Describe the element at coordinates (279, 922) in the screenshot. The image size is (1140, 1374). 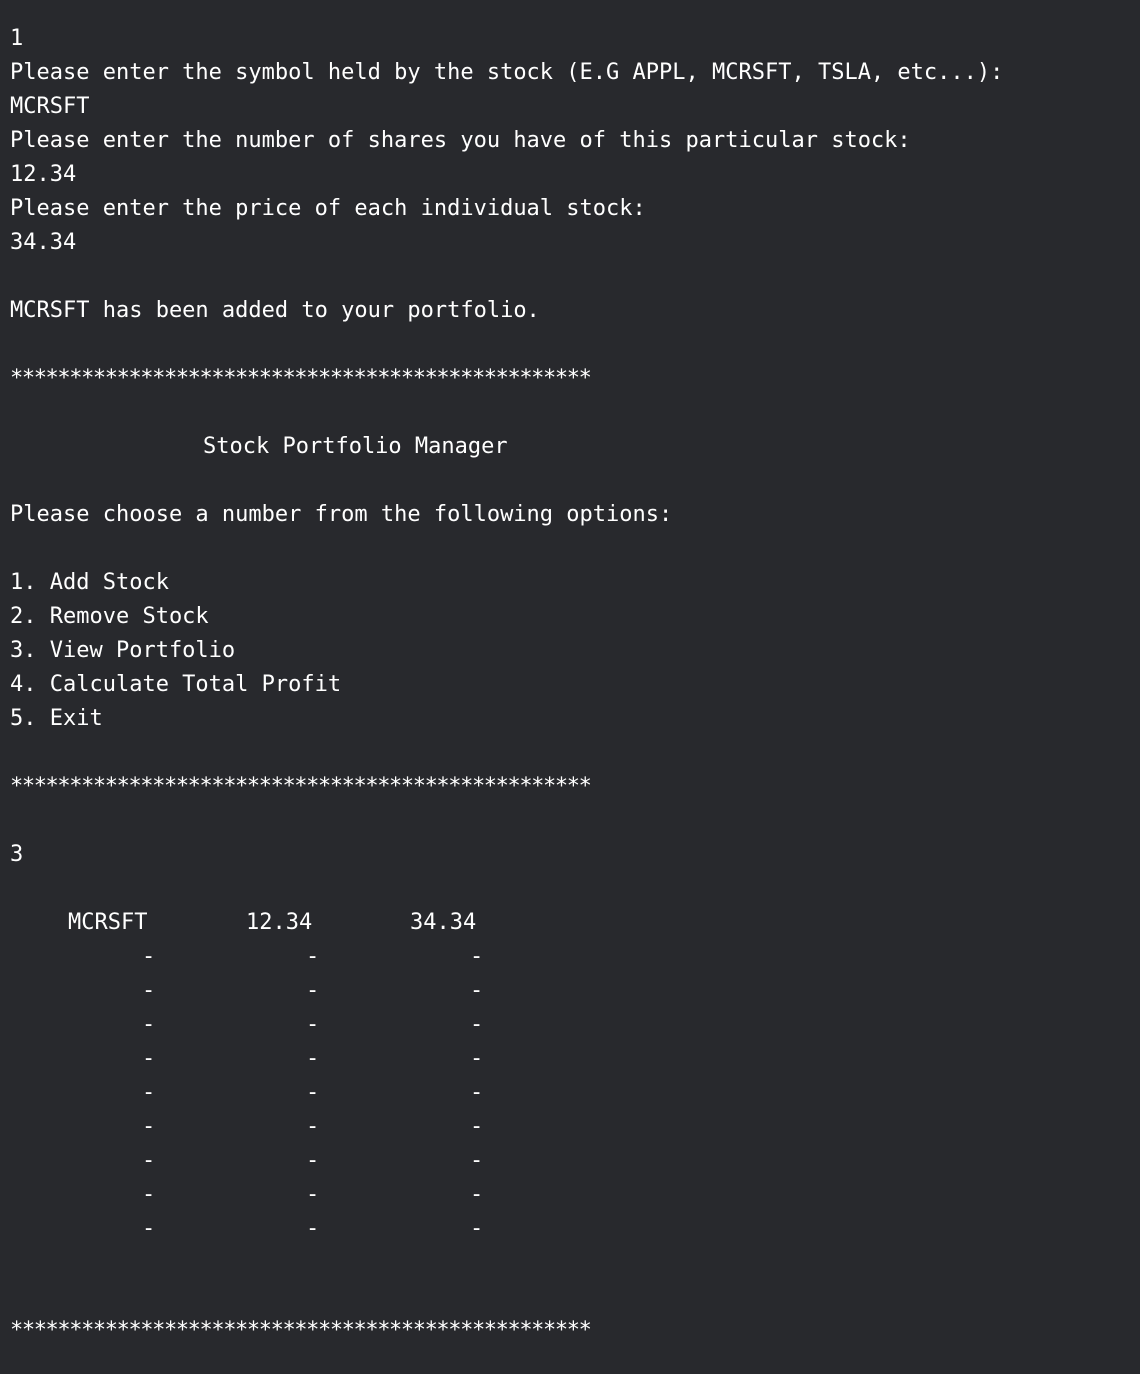
I see `stock-shares: 12.34` at that location.